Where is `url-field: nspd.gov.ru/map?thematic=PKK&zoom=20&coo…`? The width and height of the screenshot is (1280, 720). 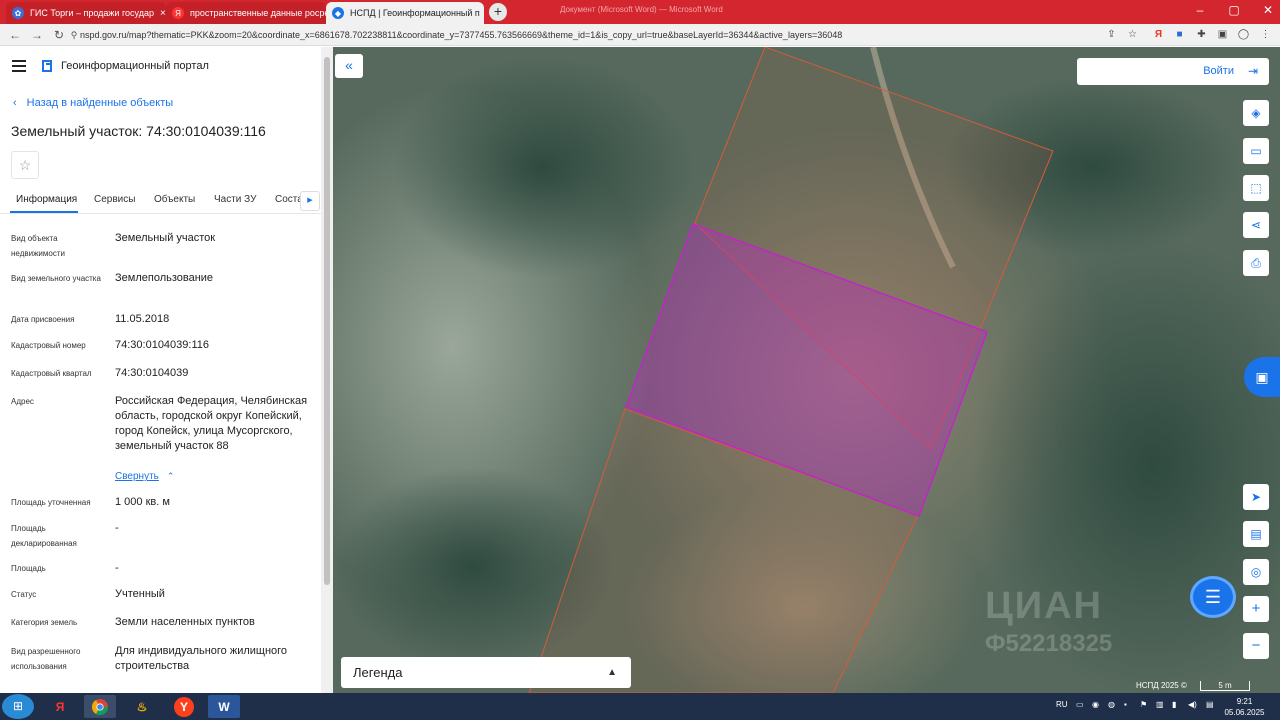 url-field: nspd.gov.ru/map?thematic=PKK&zoom=20&coo… is located at coordinates (590, 35).